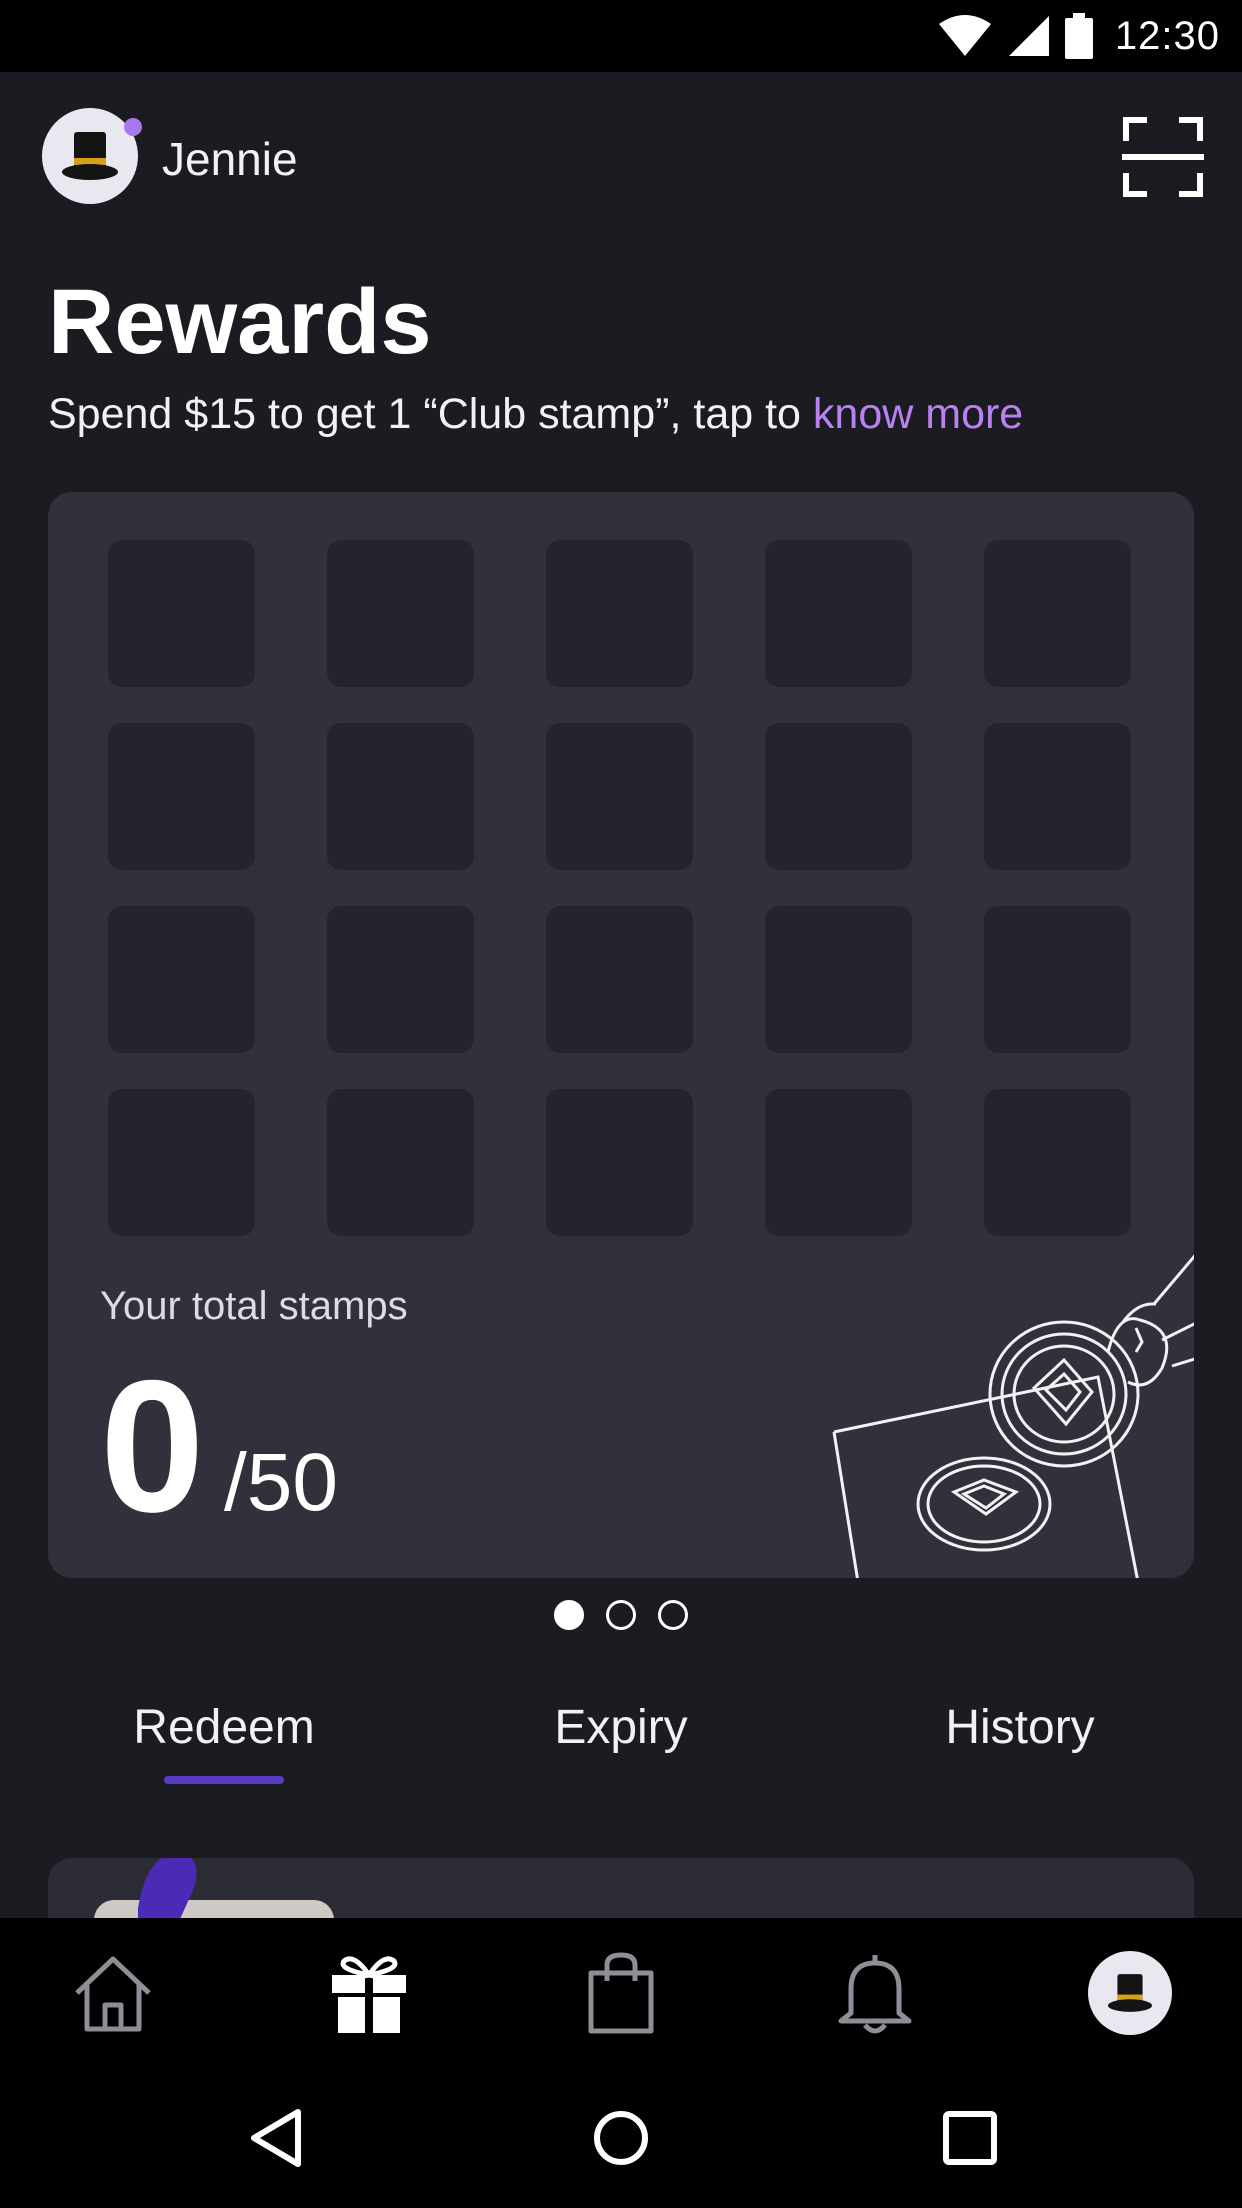 The height and width of the screenshot is (2208, 1242). What do you see at coordinates (254, 1306) in the screenshot?
I see `total-stamps-label: Your total stamps` at bounding box center [254, 1306].